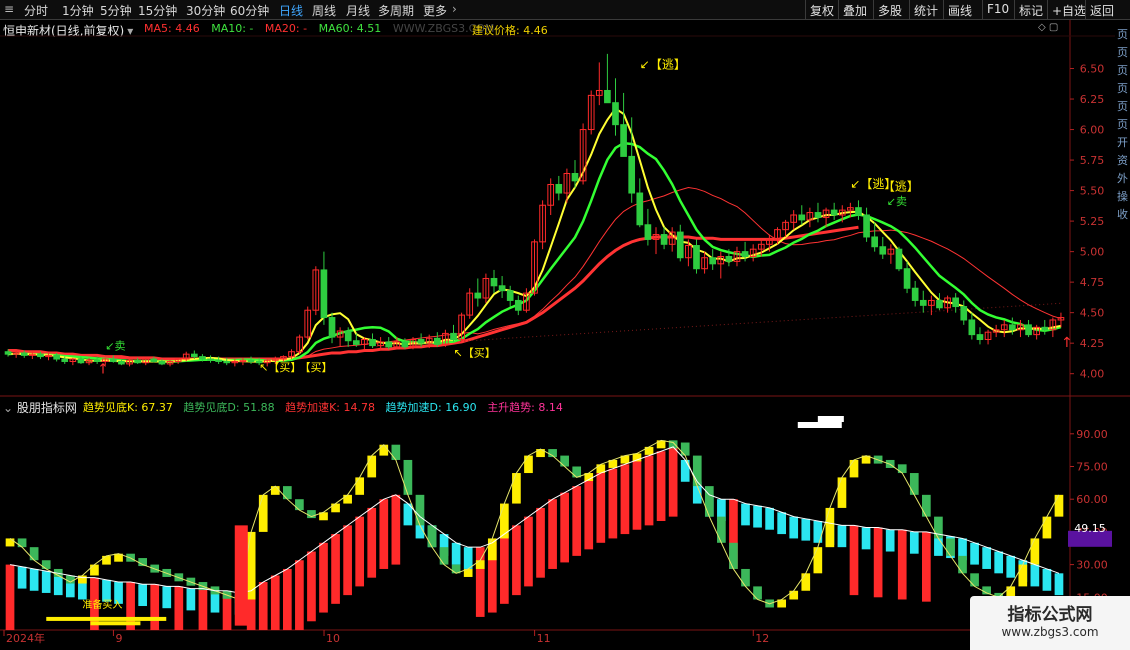 The width and height of the screenshot is (1130, 650). Describe the element at coordinates (1092, 565) in the screenshot. I see `indicator-axis-label: 30.00` at that location.